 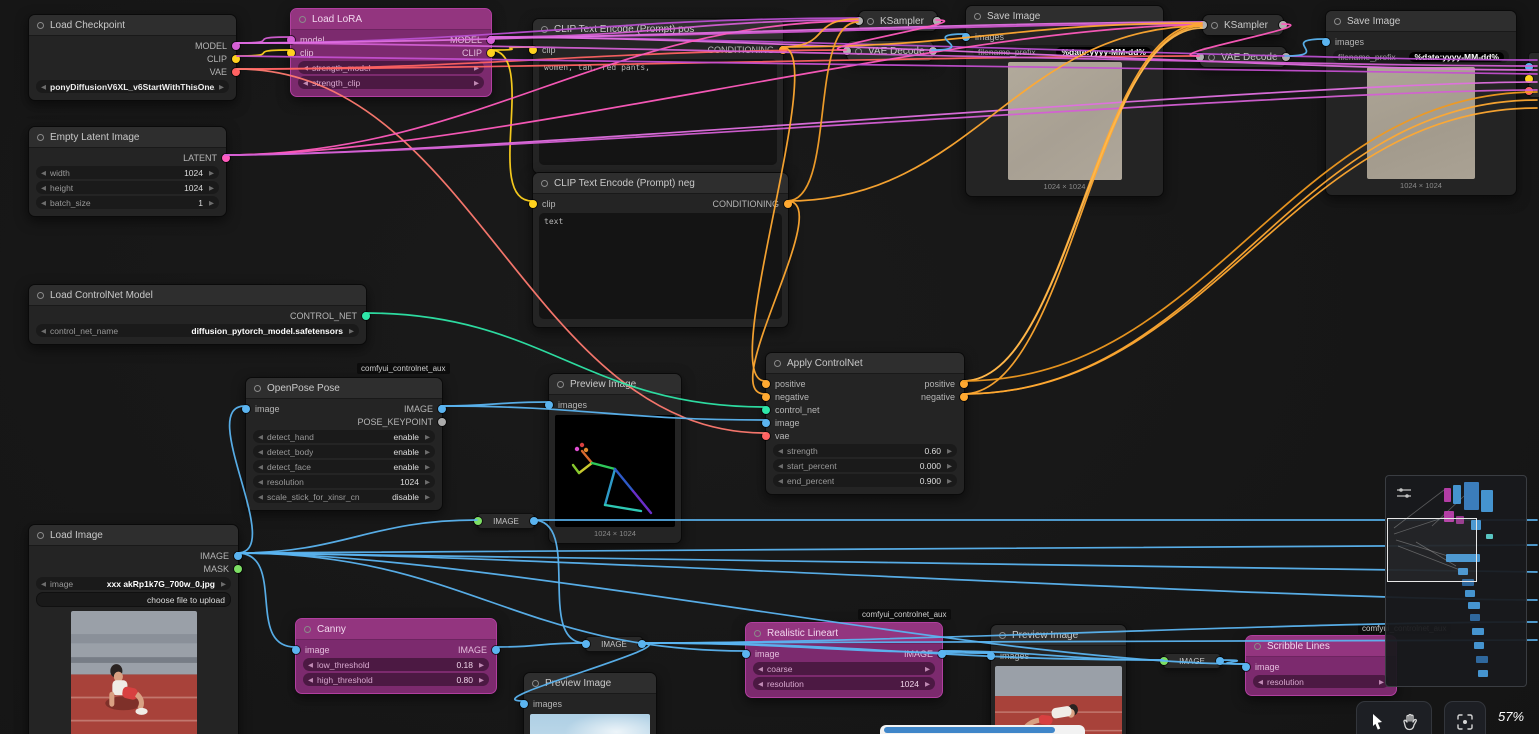 I want to click on widget-detect_body: ◀ detect_body enable ▶, so click(x=344, y=451).